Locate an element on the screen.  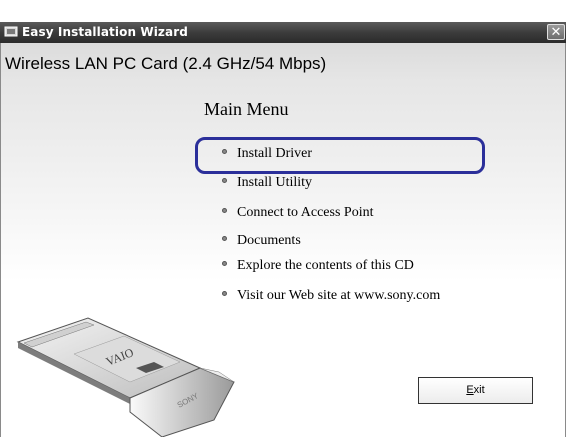
menu-item-explore-cd: Explore the contents of this CD is located at coordinates (318, 266).